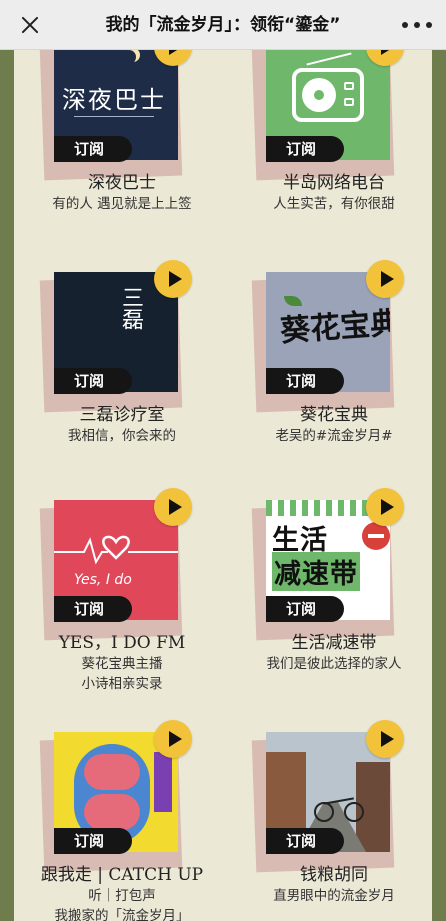 The height and width of the screenshot is (921, 446). What do you see at coordinates (334, 183) in the screenshot?
I see `podcast-title: 半岛网络电台` at bounding box center [334, 183].